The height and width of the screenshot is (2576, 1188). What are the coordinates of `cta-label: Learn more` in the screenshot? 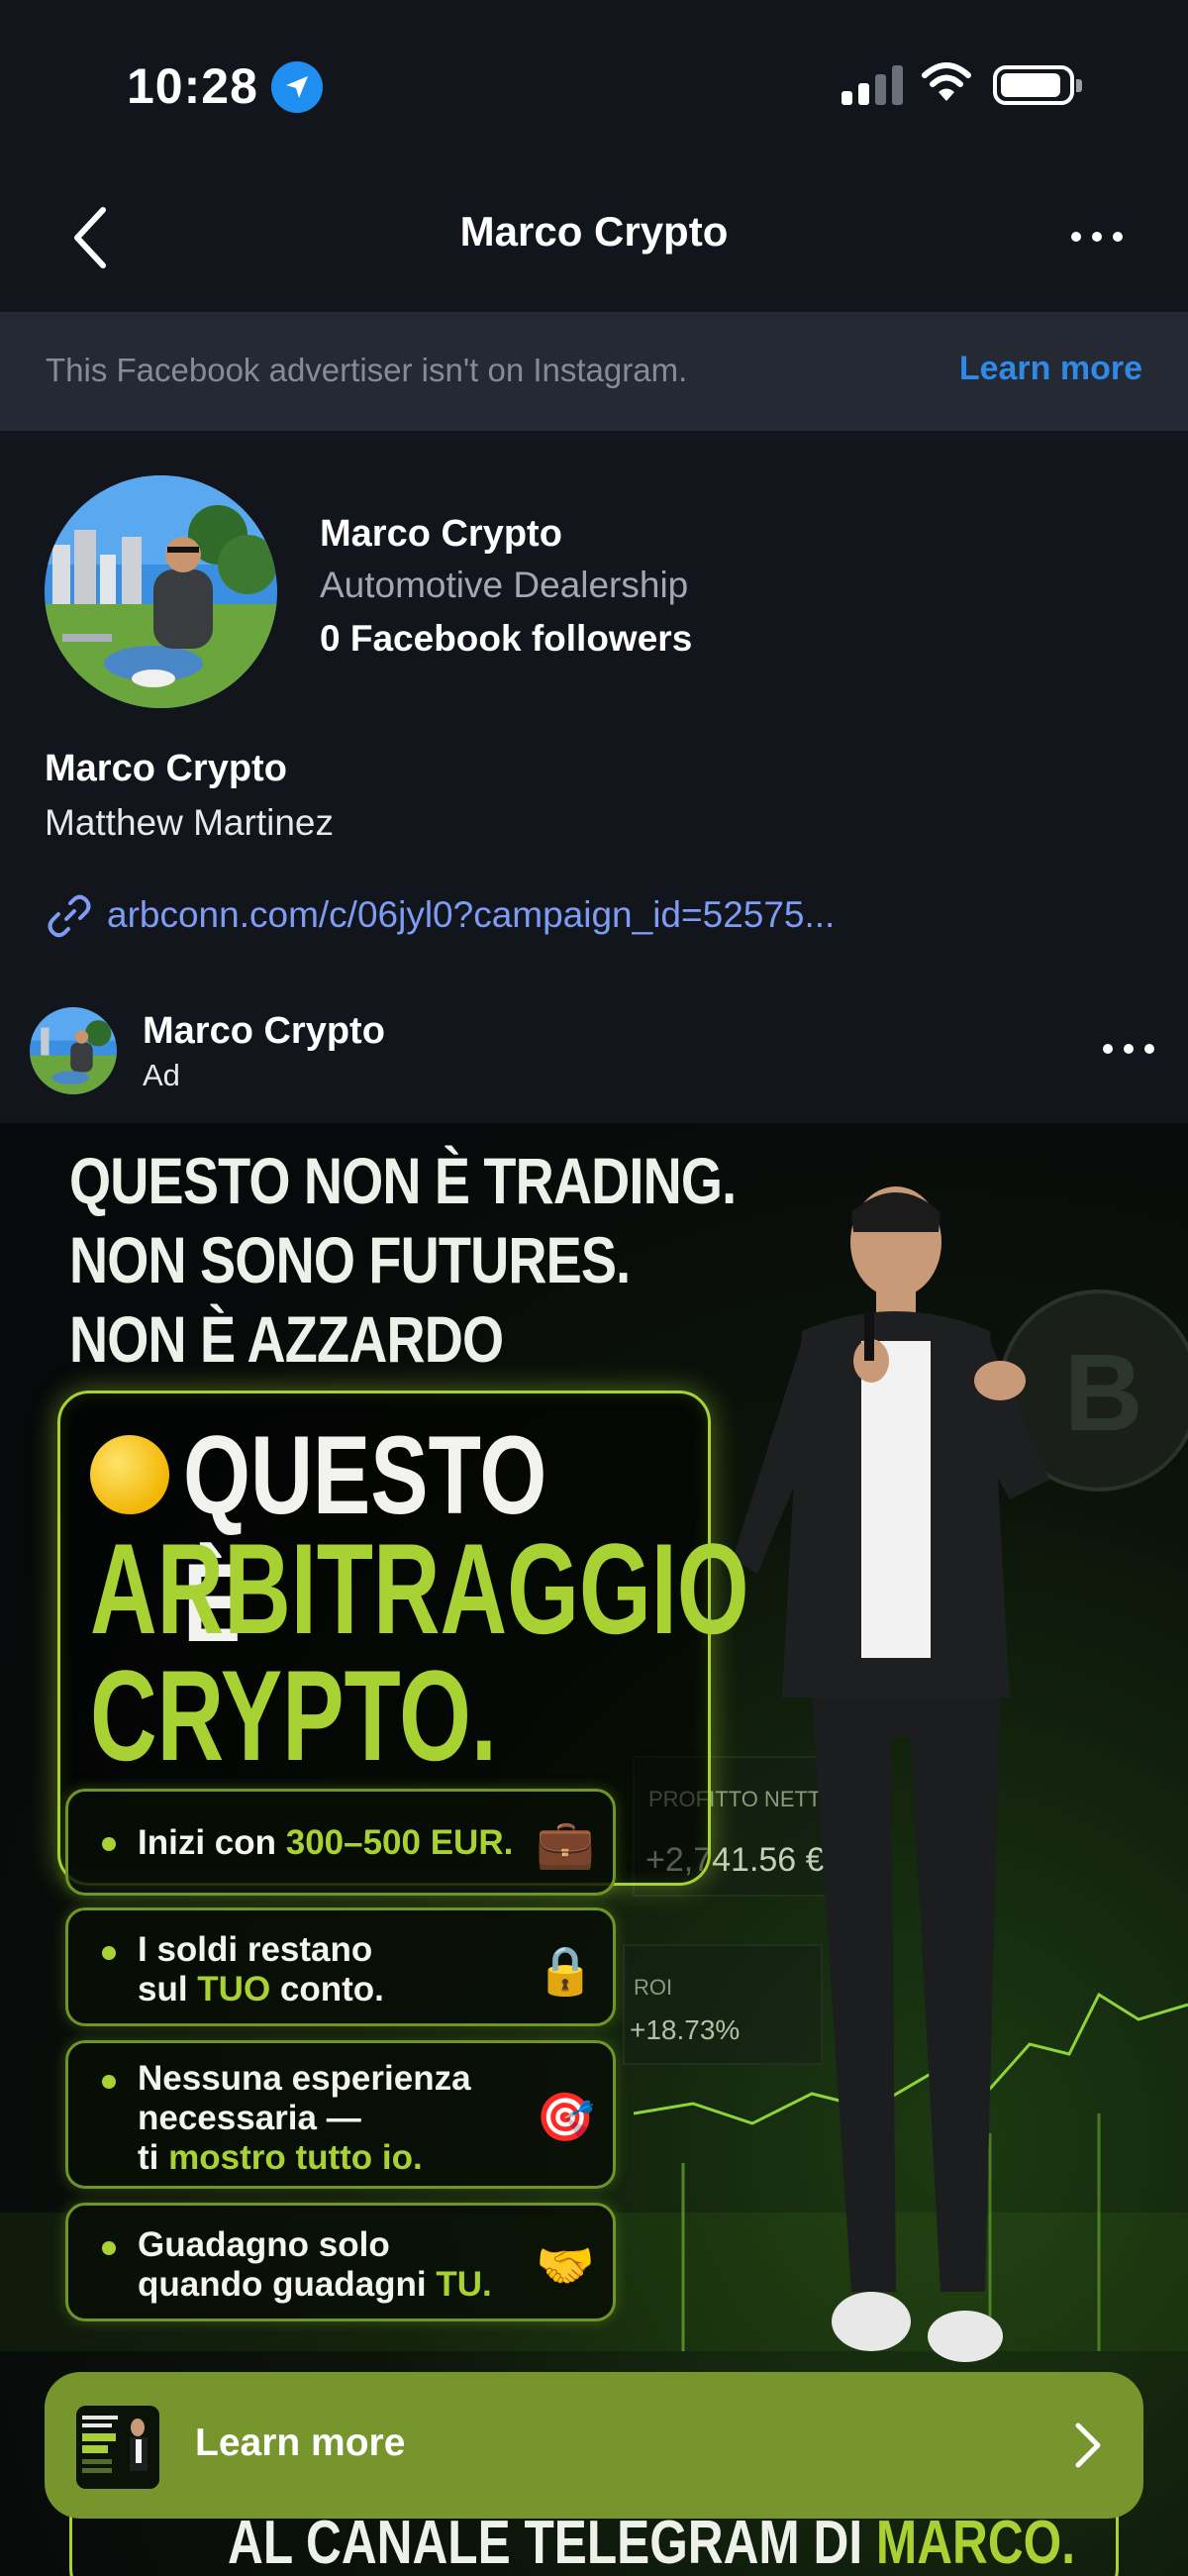 It's located at (301, 2442).